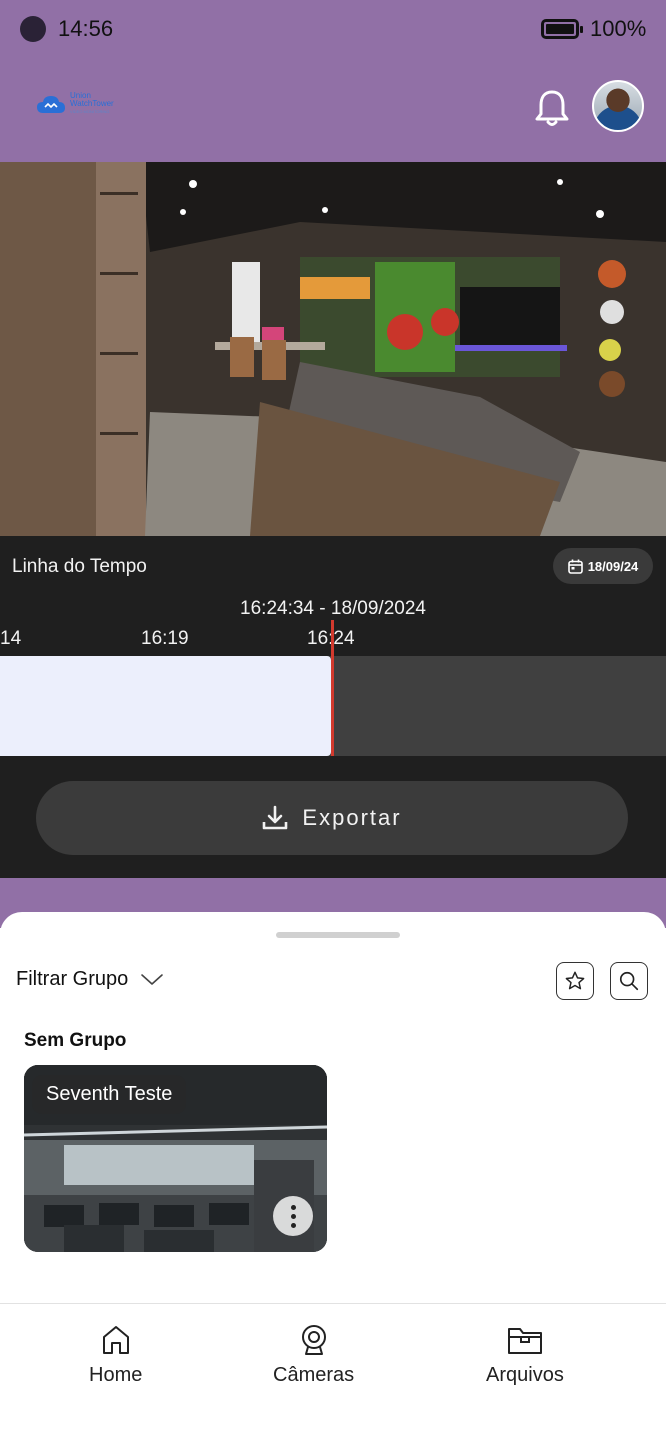  What do you see at coordinates (613, 566) in the screenshot?
I see `date-chip-label: 18/09/24` at bounding box center [613, 566].